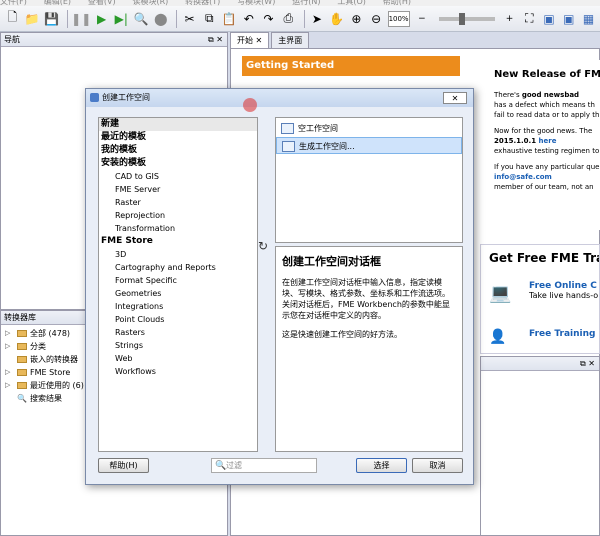 This screenshot has height=536, width=600. Describe the element at coordinates (523, 177) in the screenshot. I see `info-email-link: info@safe.com` at that location.